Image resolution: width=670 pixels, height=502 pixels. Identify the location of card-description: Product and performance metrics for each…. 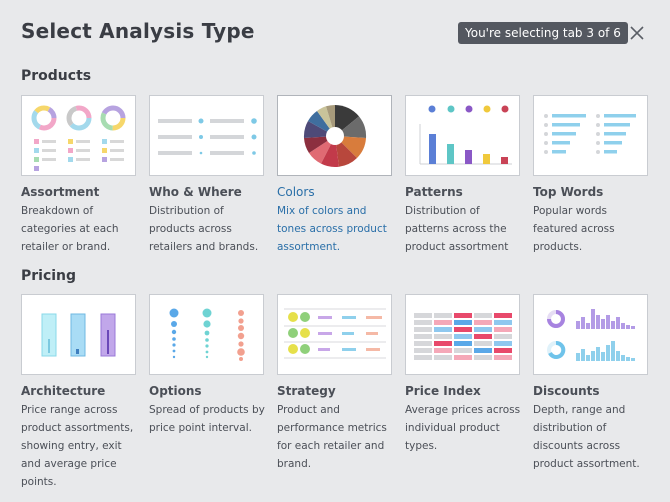
(332, 437).